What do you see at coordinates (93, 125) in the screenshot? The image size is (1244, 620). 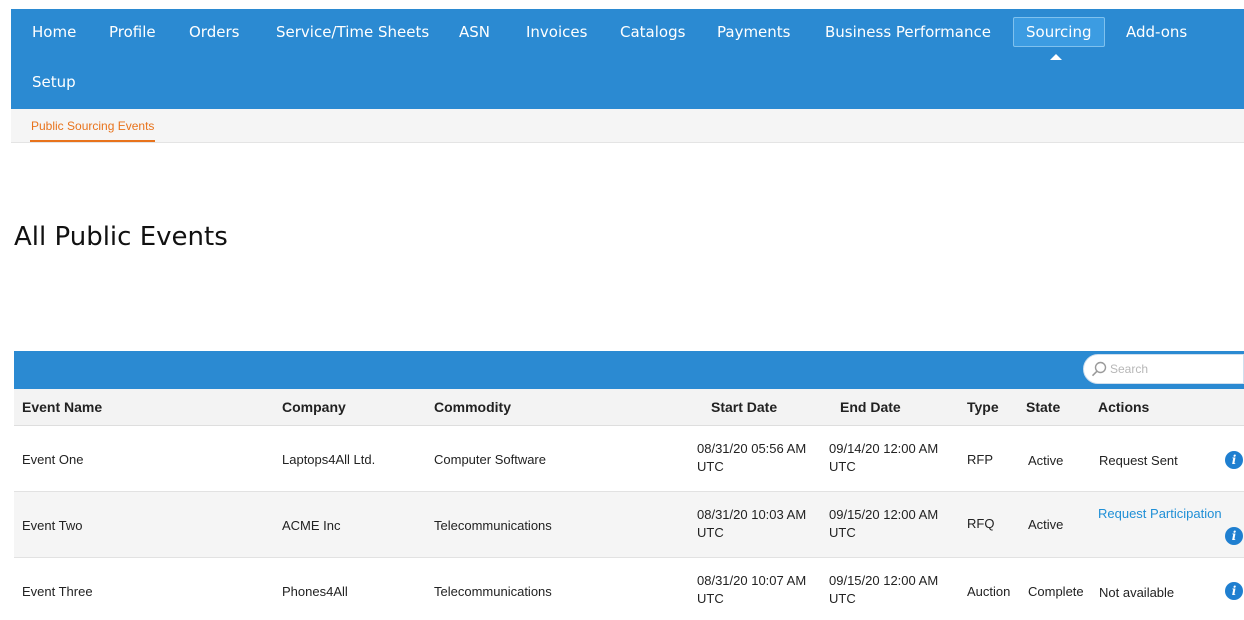 I see `tab-public-sourcing-events: Public Sourcing Events` at bounding box center [93, 125].